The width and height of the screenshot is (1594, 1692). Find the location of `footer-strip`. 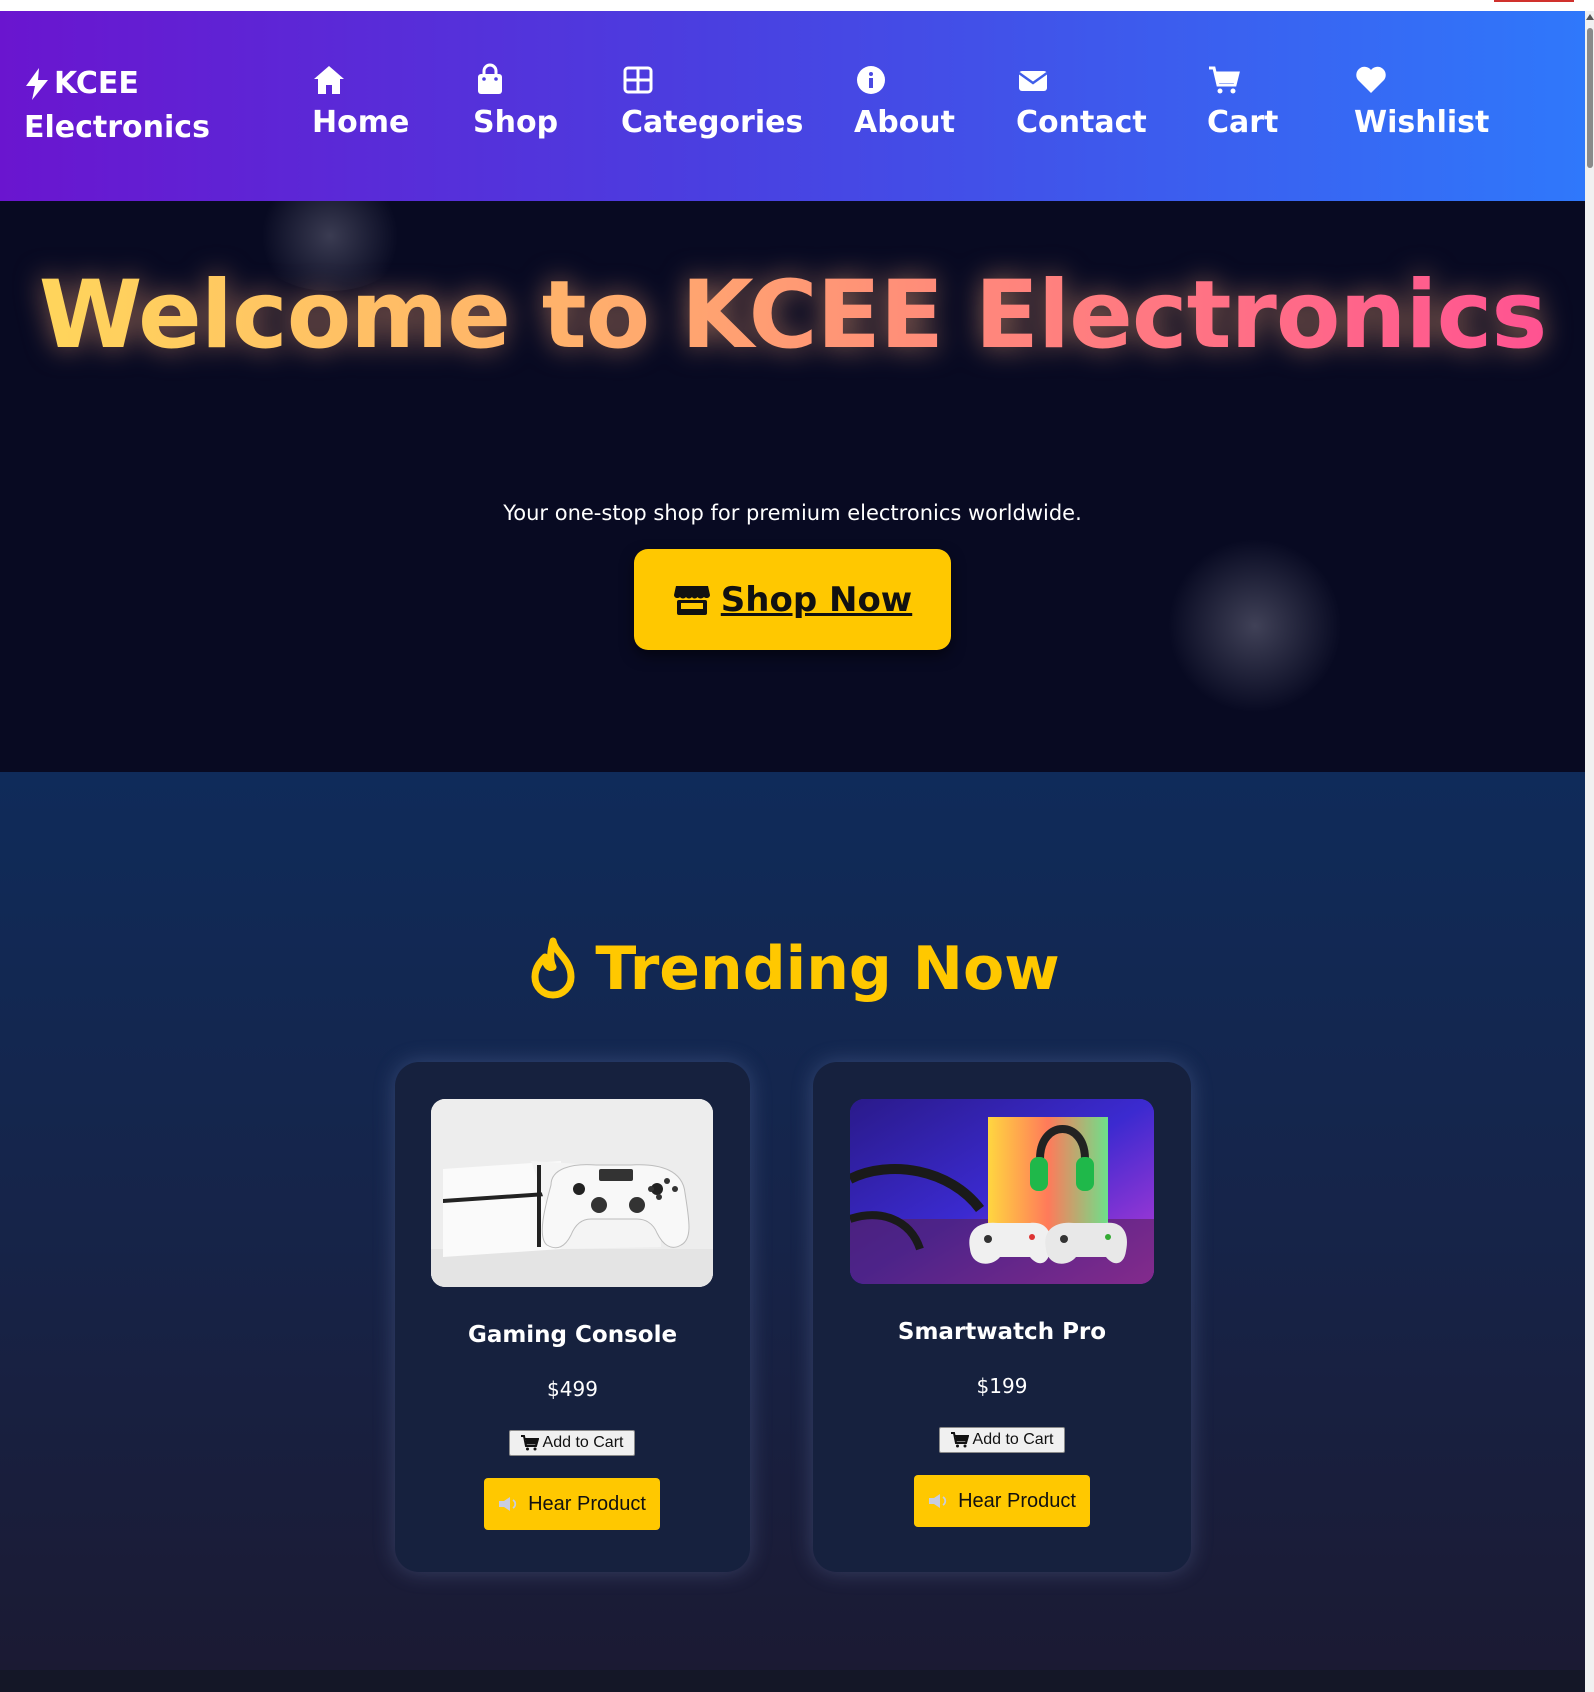

footer-strip is located at coordinates (792, 1681).